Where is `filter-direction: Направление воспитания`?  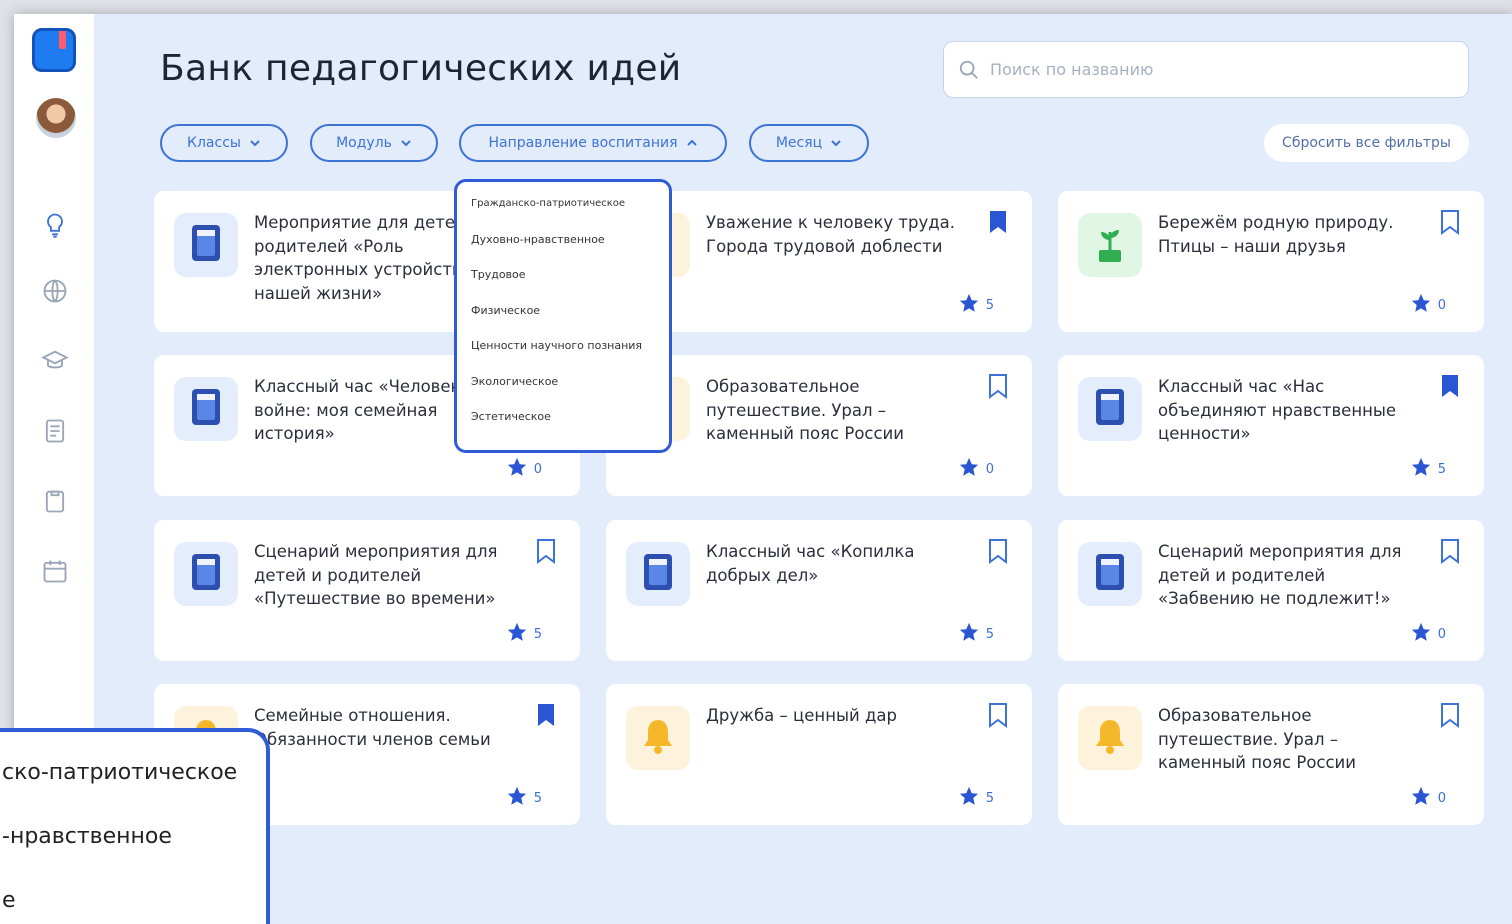
filter-direction: Направление воспитания is located at coordinates (593, 143).